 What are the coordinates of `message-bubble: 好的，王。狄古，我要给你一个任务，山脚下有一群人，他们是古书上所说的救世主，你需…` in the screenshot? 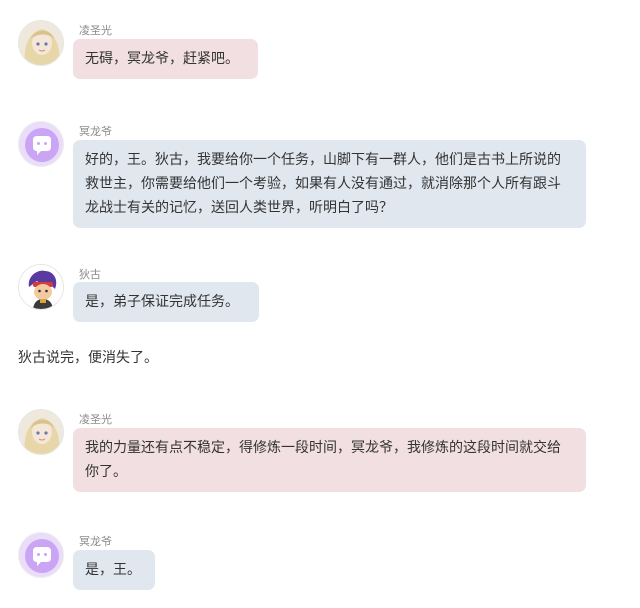 It's located at (329, 184).